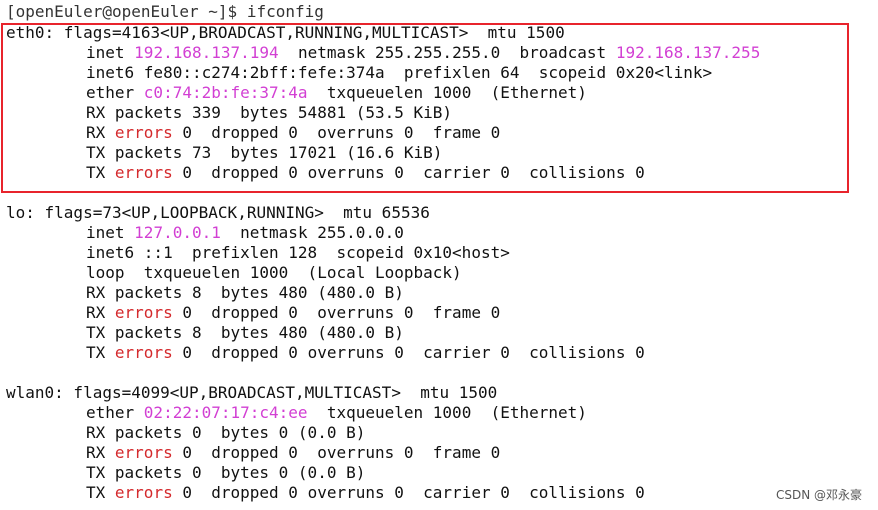  I want to click on lo-tx-err-prefix: TX, so click(100, 352).